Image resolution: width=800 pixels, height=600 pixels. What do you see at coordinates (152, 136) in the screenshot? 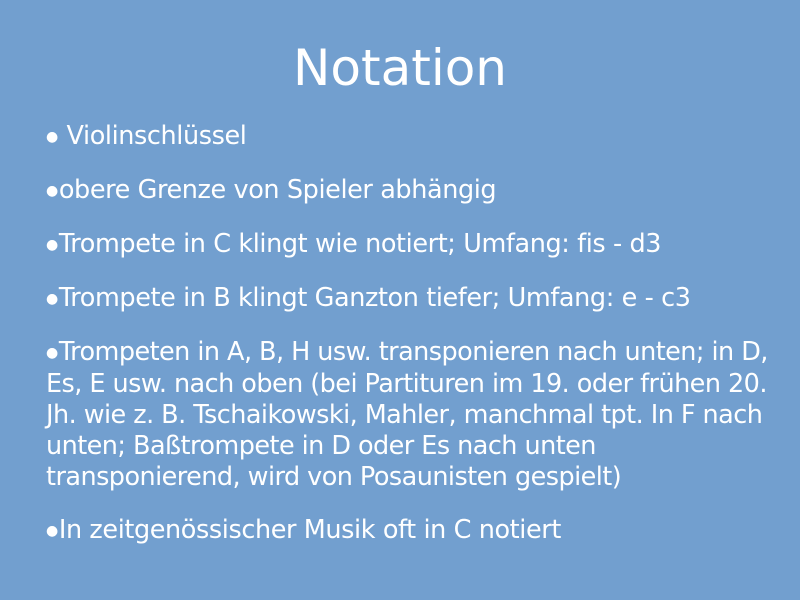
I see `bullet-text: Violinschlüssel` at bounding box center [152, 136].